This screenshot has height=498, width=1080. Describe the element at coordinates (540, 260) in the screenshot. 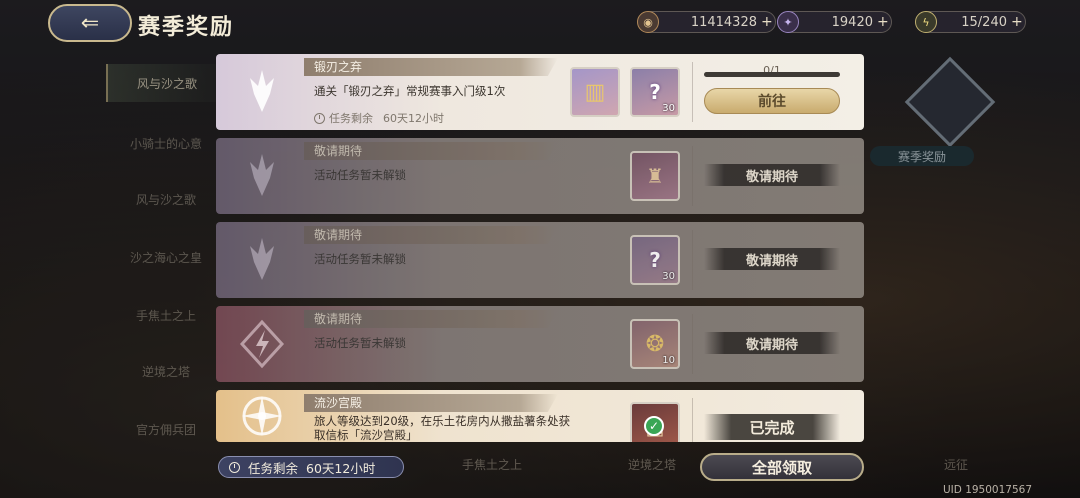

I see `task-card: 敬请期待 活动任务暂未解锁 ? 30 敬请期待` at that location.